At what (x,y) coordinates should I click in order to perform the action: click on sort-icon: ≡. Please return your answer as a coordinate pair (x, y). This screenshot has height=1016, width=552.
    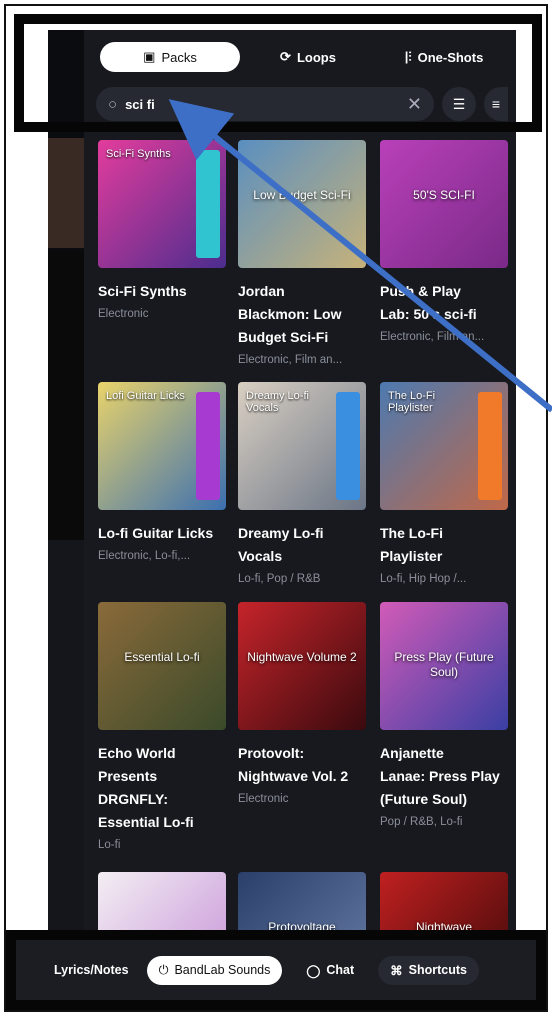
    Looking at the image, I should click on (496, 104).